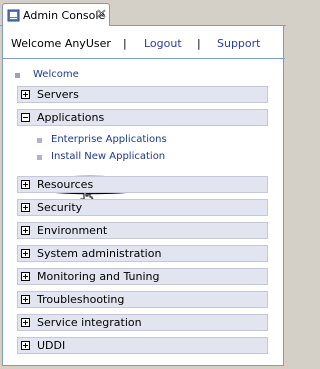  I want to click on category-label: Service integration, so click(89, 322).